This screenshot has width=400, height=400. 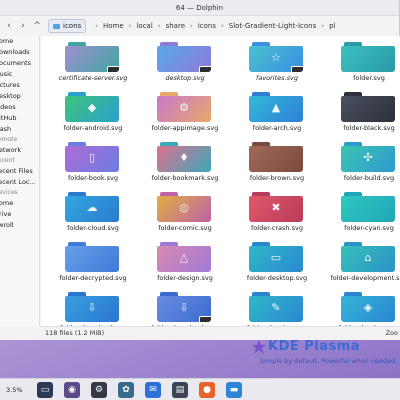 What do you see at coordinates (277, 215) in the screenshot?
I see `file-item: ✖ folder-crash.svg` at bounding box center [277, 215].